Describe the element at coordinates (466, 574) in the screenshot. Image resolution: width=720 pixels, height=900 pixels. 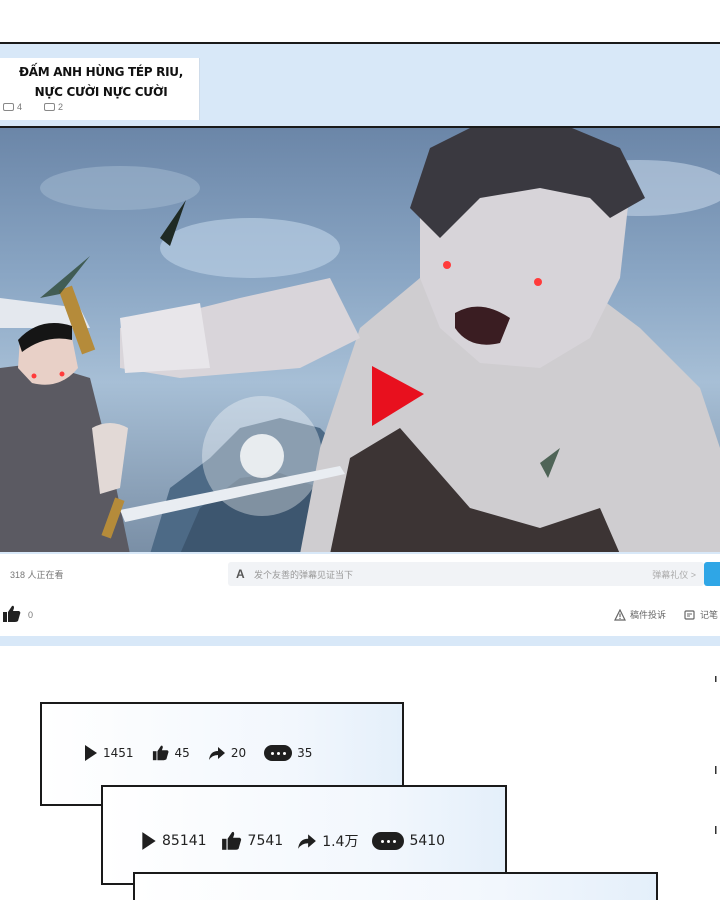
I see `danmaku-input: A 发个友善的弹幕见证当下 弹幕礼仪 >` at that location.